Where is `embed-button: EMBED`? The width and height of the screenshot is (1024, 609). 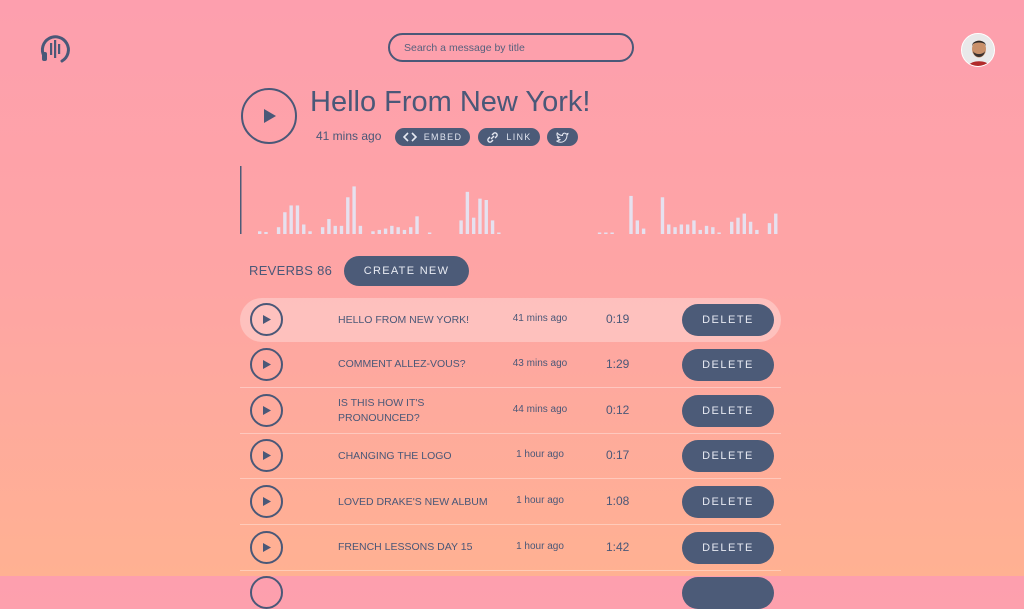 embed-button: EMBED is located at coordinates (432, 137).